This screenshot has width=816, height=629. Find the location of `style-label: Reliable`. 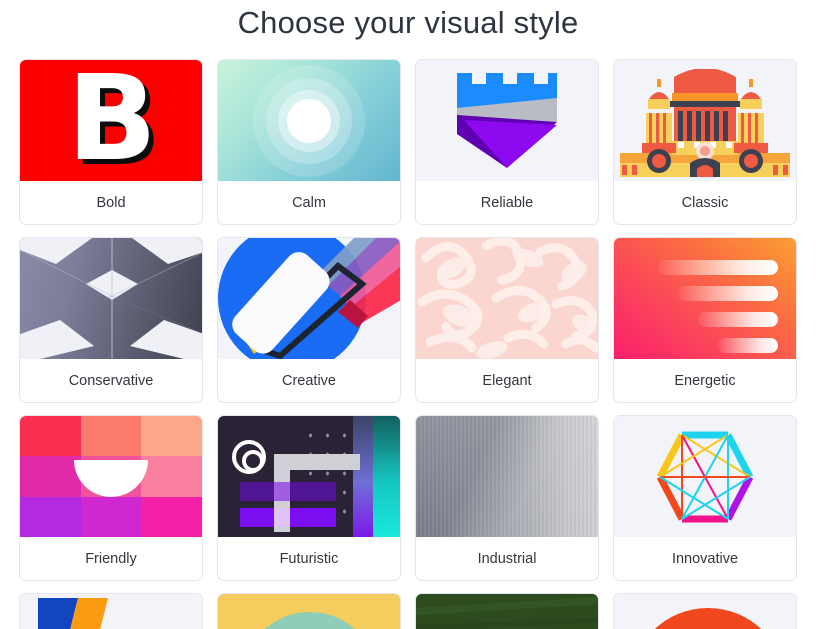

style-label: Reliable is located at coordinates (507, 202).